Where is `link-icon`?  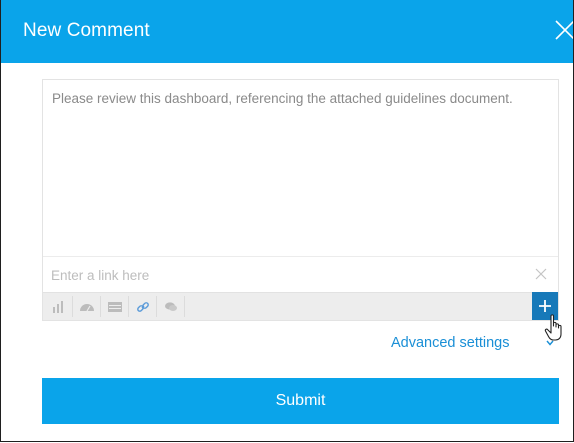 link-icon is located at coordinates (143, 306).